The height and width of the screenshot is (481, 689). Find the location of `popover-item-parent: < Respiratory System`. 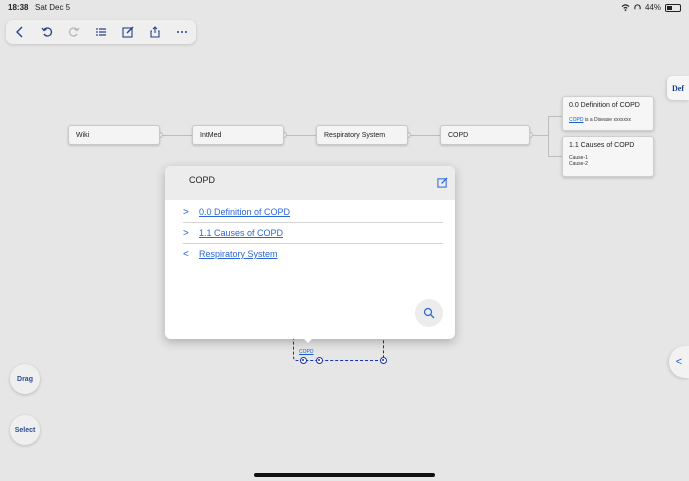

popover-item-parent: < Respiratory System is located at coordinates (313, 254).